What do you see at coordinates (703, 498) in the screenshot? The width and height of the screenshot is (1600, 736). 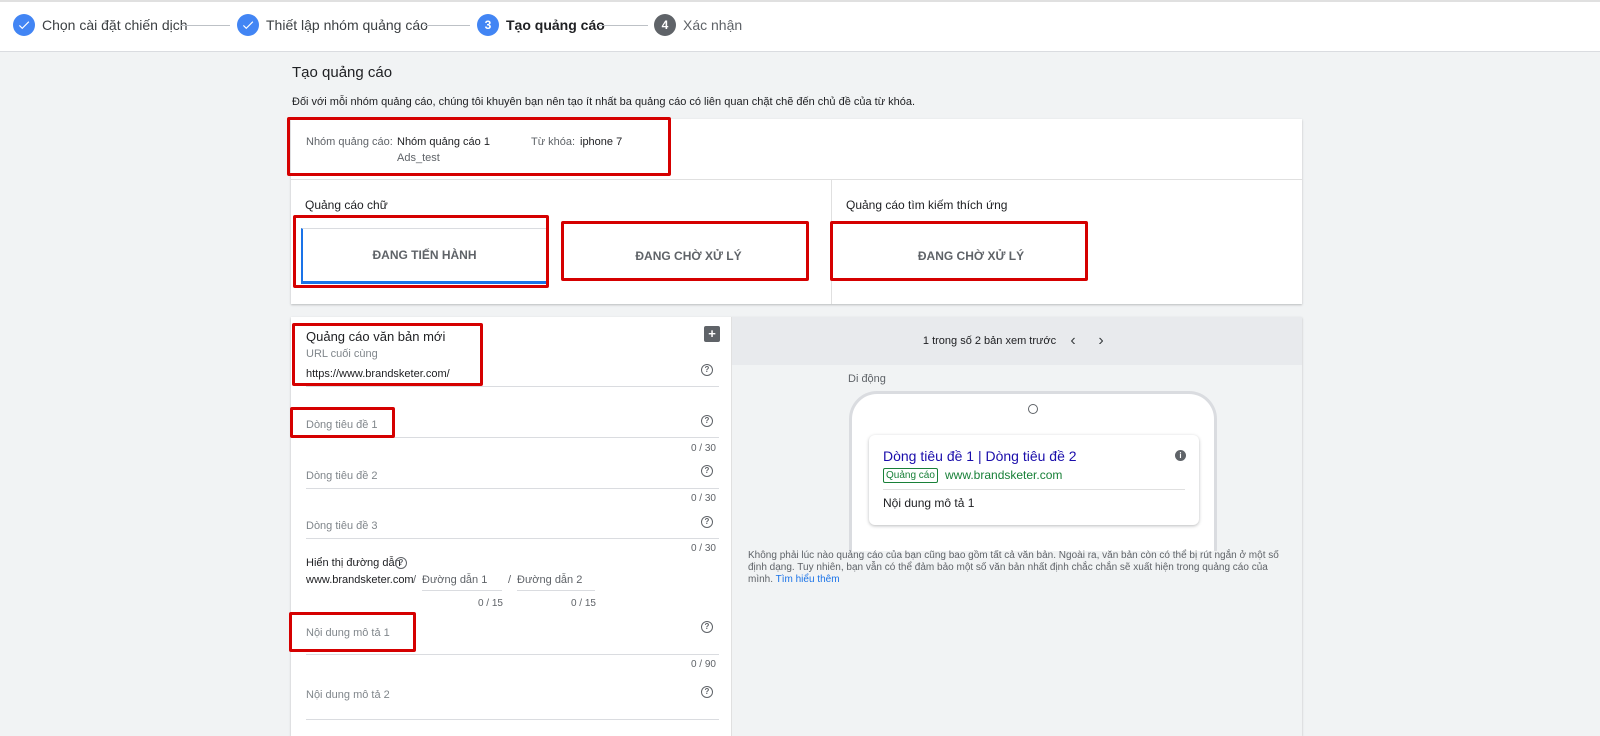 I see `headline-2-counter: 0 / 30` at bounding box center [703, 498].